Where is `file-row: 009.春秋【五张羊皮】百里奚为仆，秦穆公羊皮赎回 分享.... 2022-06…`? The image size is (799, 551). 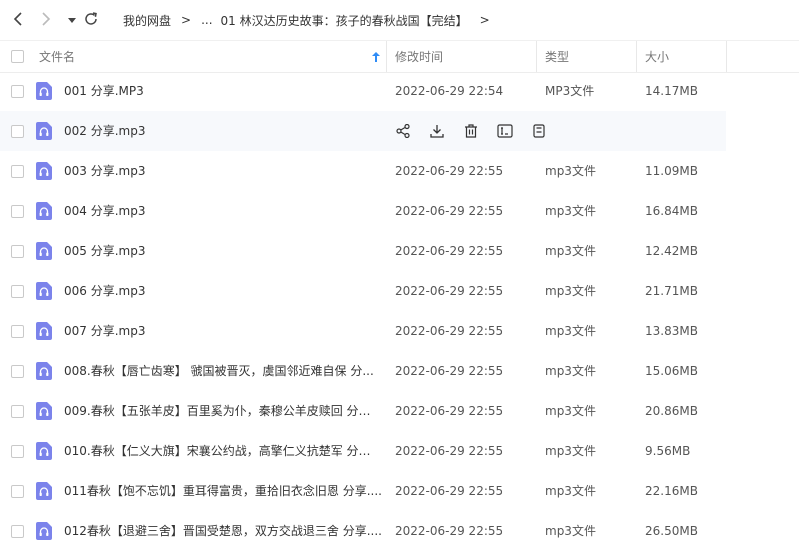
file-row: 009.春秋【五张羊皮】百里奚为仆，秦穆公羊皮赎回 分享.... 2022-06… is located at coordinates (363, 411).